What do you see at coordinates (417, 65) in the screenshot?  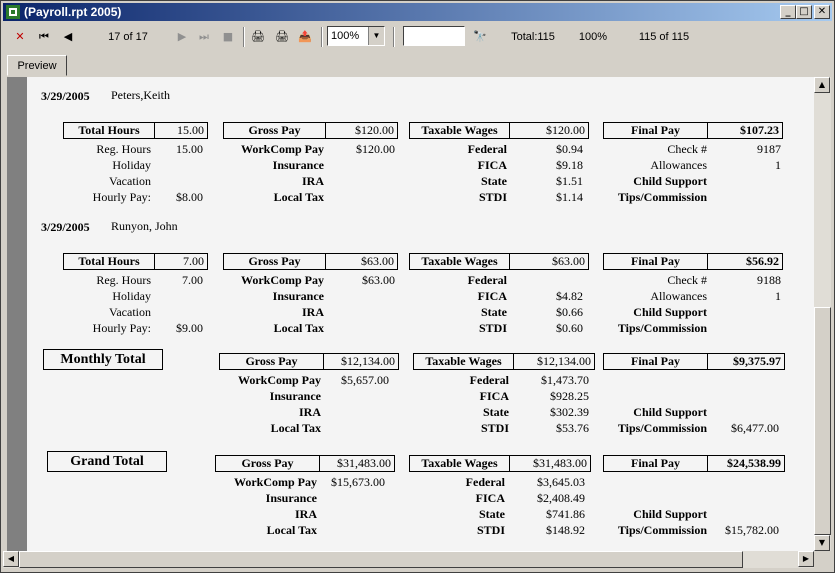 I see `tab-strip: Preview` at bounding box center [417, 65].